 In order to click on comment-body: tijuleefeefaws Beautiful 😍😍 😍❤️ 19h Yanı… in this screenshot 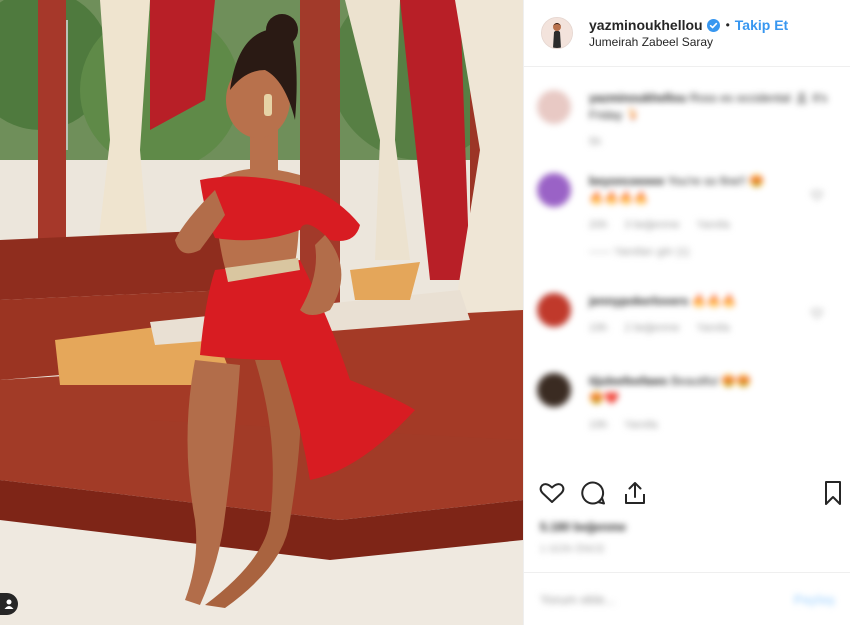, I will do `click(709, 403)`.